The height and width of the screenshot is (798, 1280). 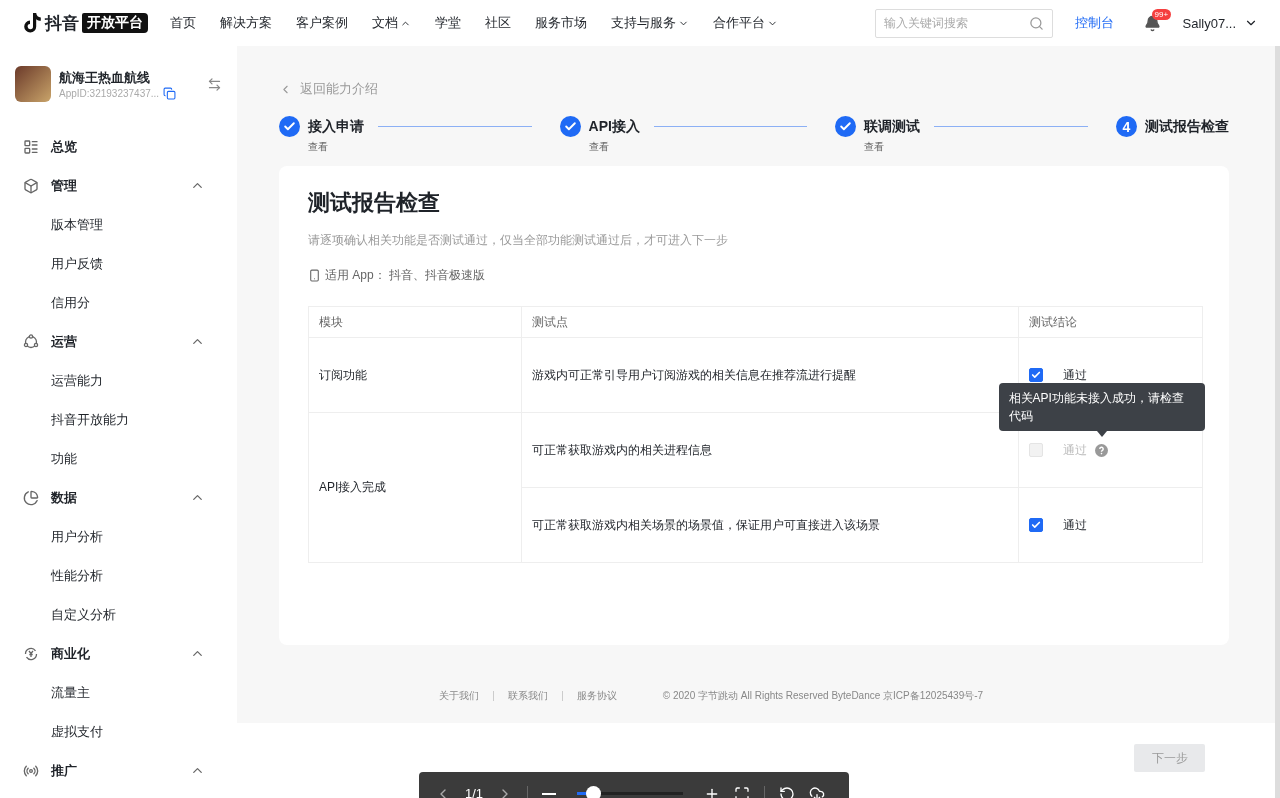 What do you see at coordinates (1102, 450) in the screenshot?
I see `help-icon` at bounding box center [1102, 450].